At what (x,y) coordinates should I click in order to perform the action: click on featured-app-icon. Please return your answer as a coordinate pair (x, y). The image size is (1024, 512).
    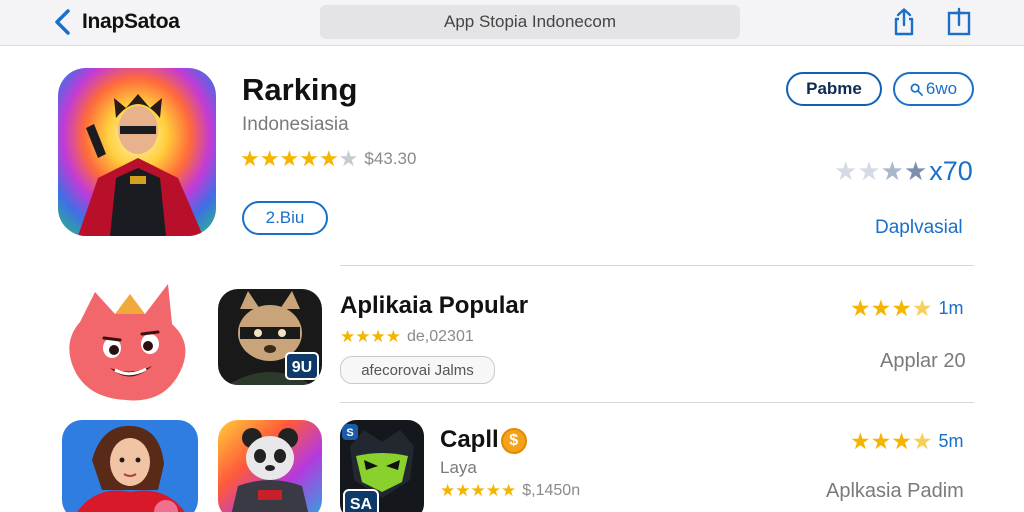
    Looking at the image, I should click on (137, 152).